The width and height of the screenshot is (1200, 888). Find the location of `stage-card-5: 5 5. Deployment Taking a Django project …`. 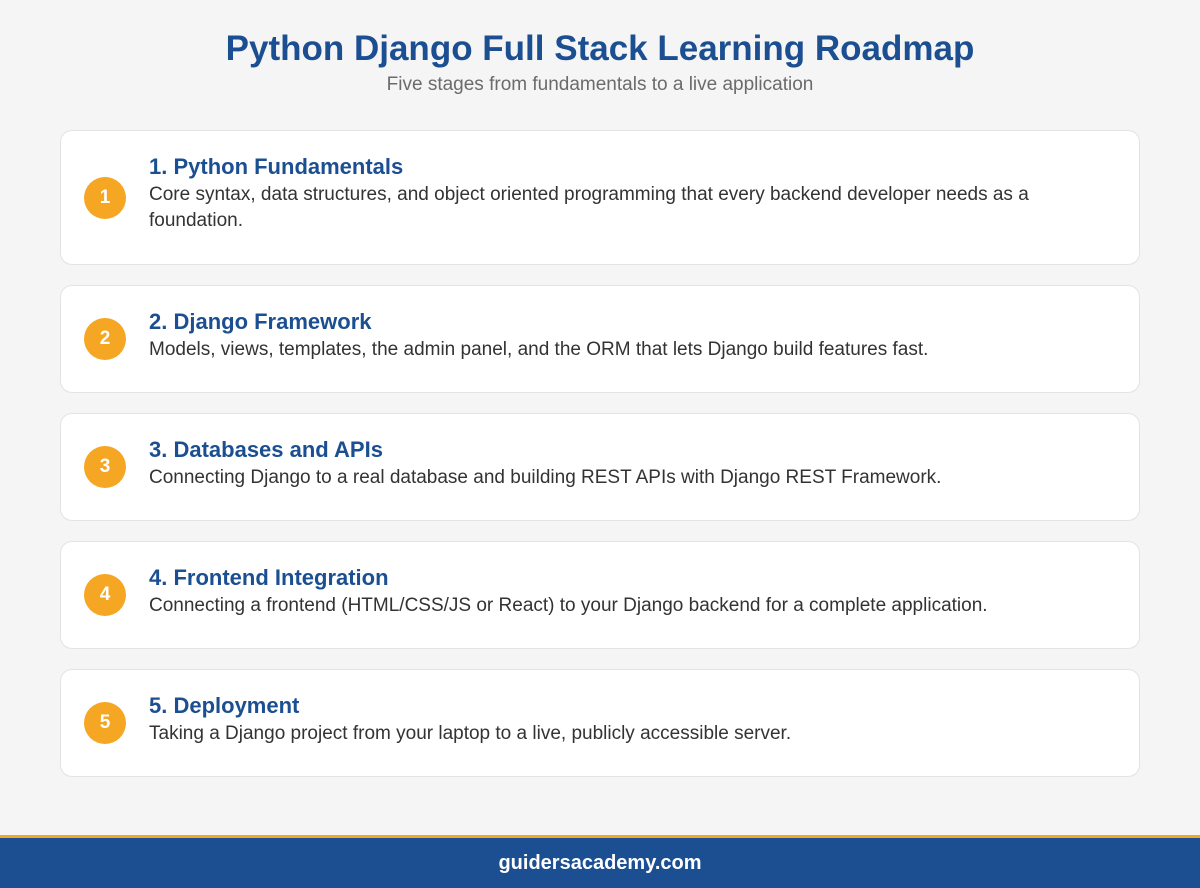

stage-card-5: 5 5. Deployment Taking a Django project … is located at coordinates (600, 723).